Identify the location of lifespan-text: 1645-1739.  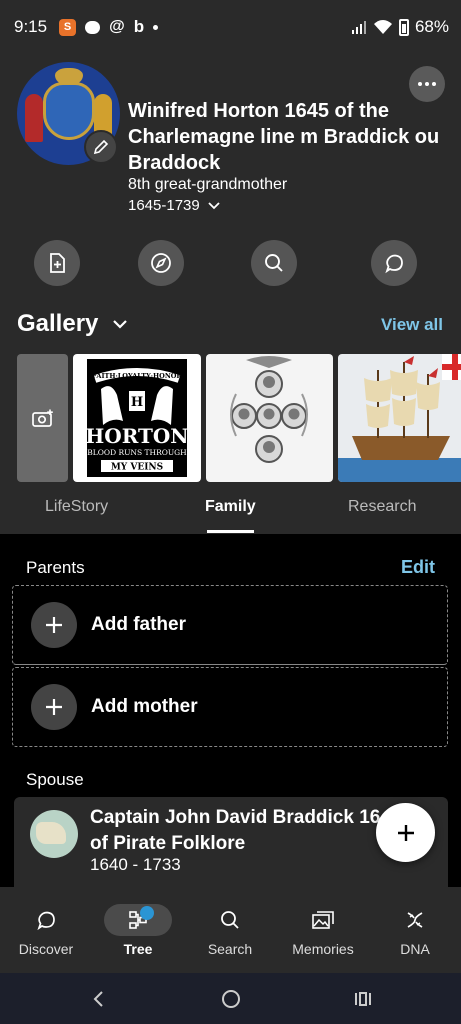
(164, 205).